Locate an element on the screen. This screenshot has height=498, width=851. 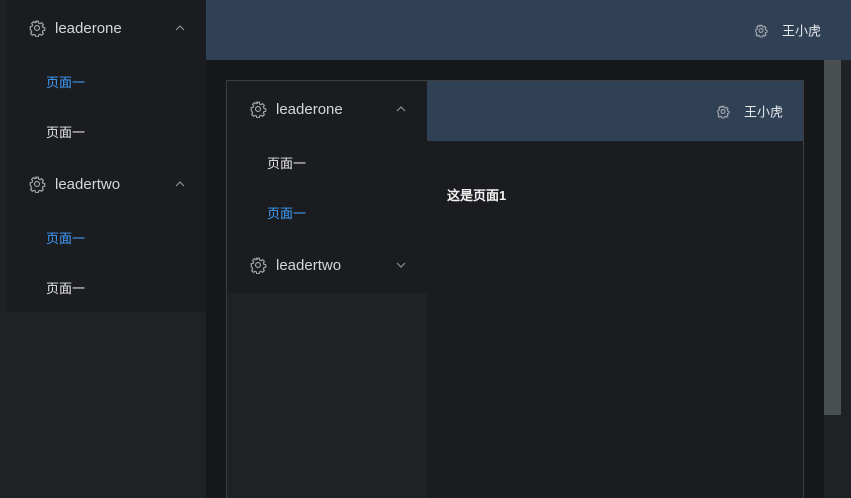
inner-header: 王小虎 is located at coordinates (615, 111).